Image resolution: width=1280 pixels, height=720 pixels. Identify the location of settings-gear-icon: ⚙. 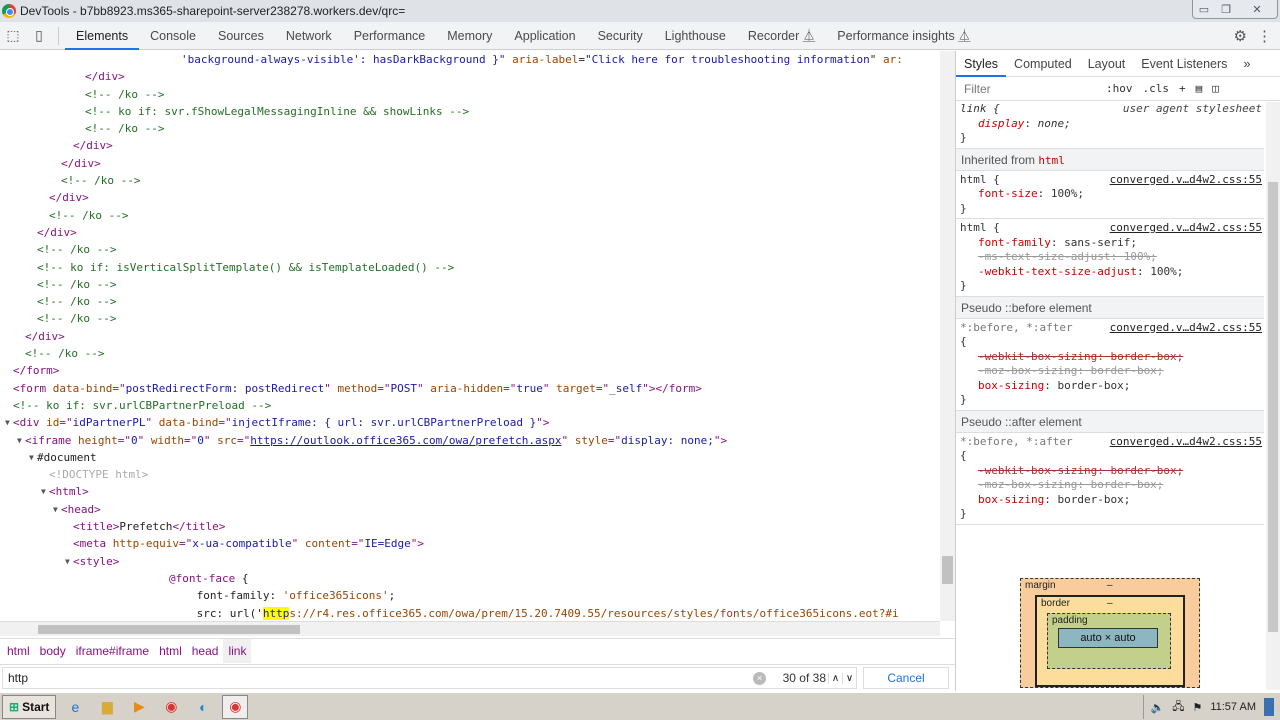
(1240, 36).